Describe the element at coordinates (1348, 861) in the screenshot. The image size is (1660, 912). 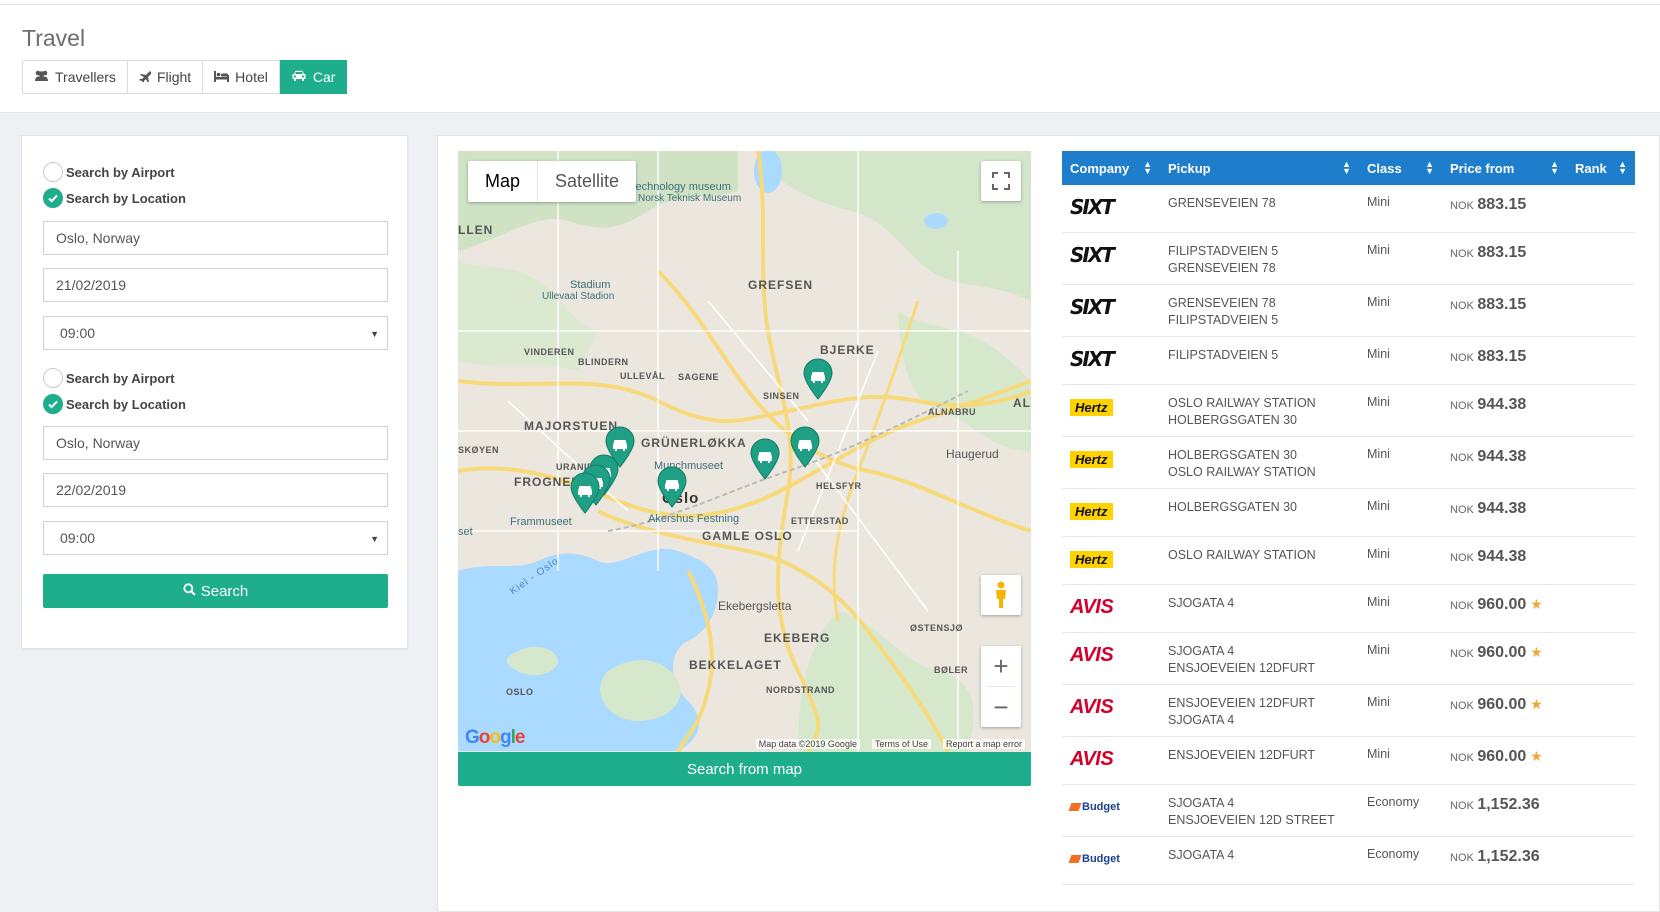
I see `table-row: Budget SJOGATA 4 Economy NOK 1,152.36` at that location.